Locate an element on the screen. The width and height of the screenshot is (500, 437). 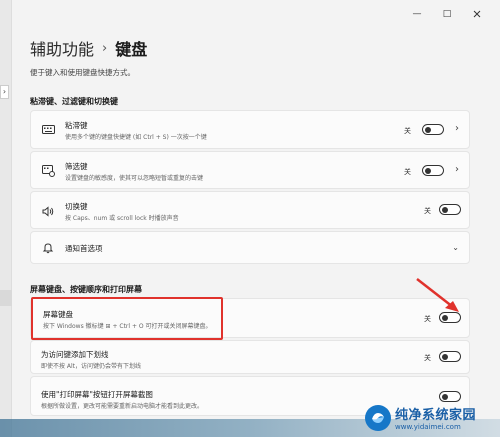
filter-keys-desc: 设置键盘的敏感度，使其可以忽略短暂或重复的击键 is located at coordinates (134, 178).